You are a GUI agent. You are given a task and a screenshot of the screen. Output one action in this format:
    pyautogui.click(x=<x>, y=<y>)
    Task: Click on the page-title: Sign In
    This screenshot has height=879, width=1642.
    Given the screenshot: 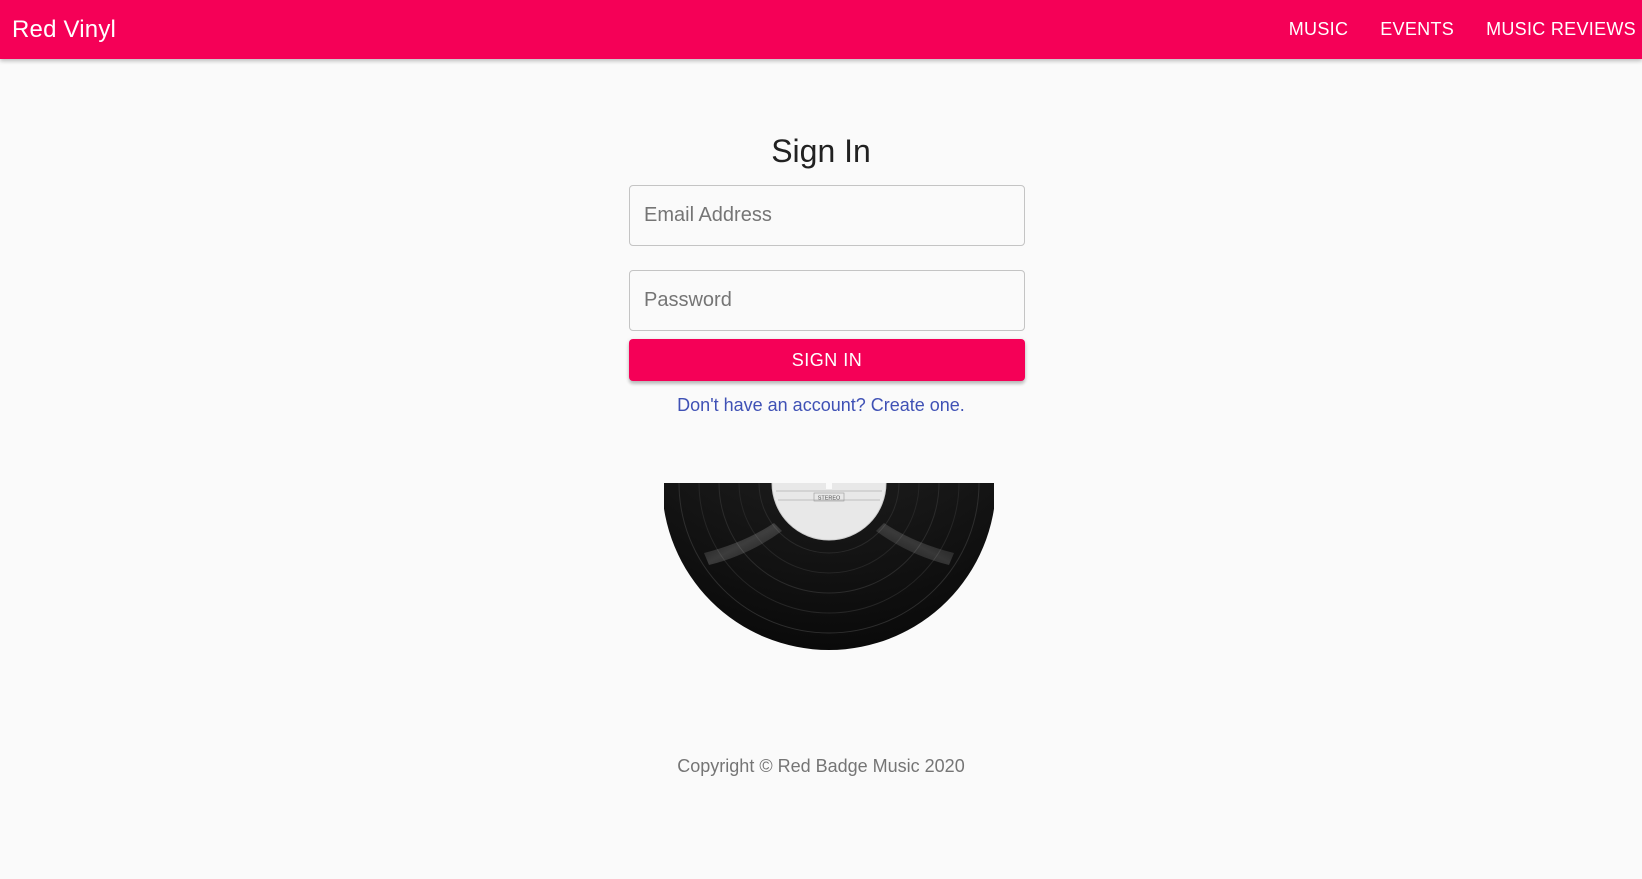 What is the action you would take?
    pyautogui.click(x=821, y=151)
    